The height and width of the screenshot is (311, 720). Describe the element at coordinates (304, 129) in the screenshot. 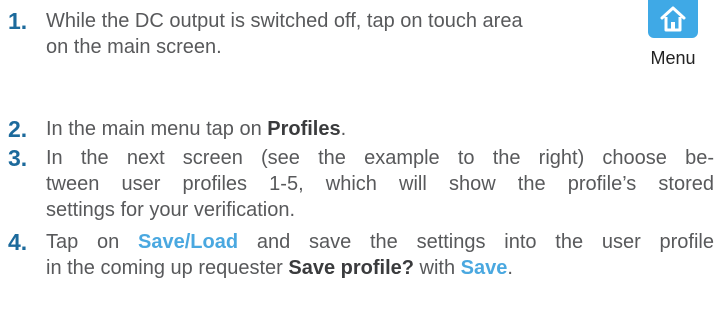

I see `profiles-label: Profiles` at that location.